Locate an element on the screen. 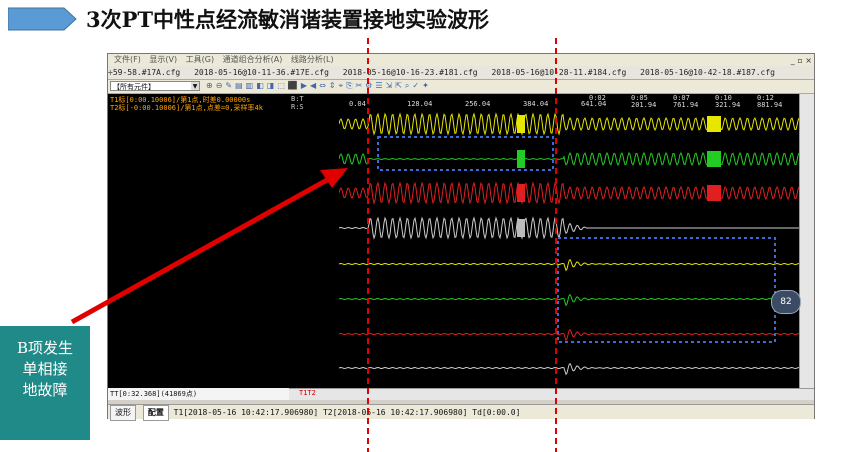 This screenshot has width=865, height=452. channel-min: -0.265A is located at coordinates (322, 303).